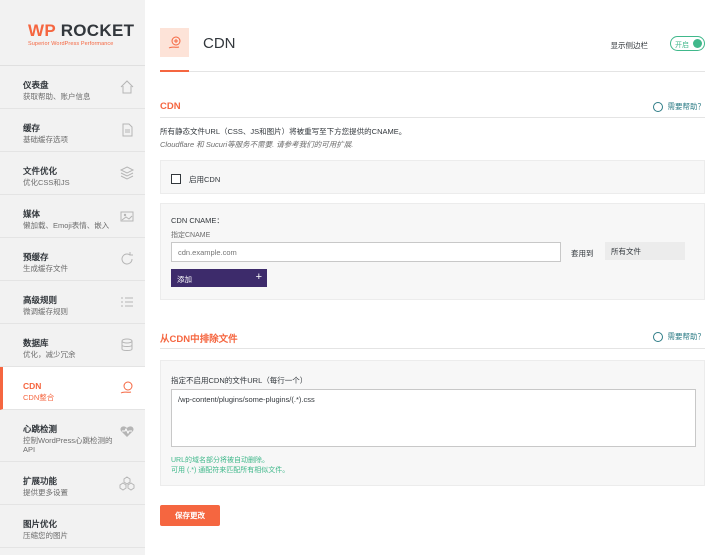 The image size is (720, 555). I want to click on exclude-section-title: 从CDN中排除文件, so click(199, 339).